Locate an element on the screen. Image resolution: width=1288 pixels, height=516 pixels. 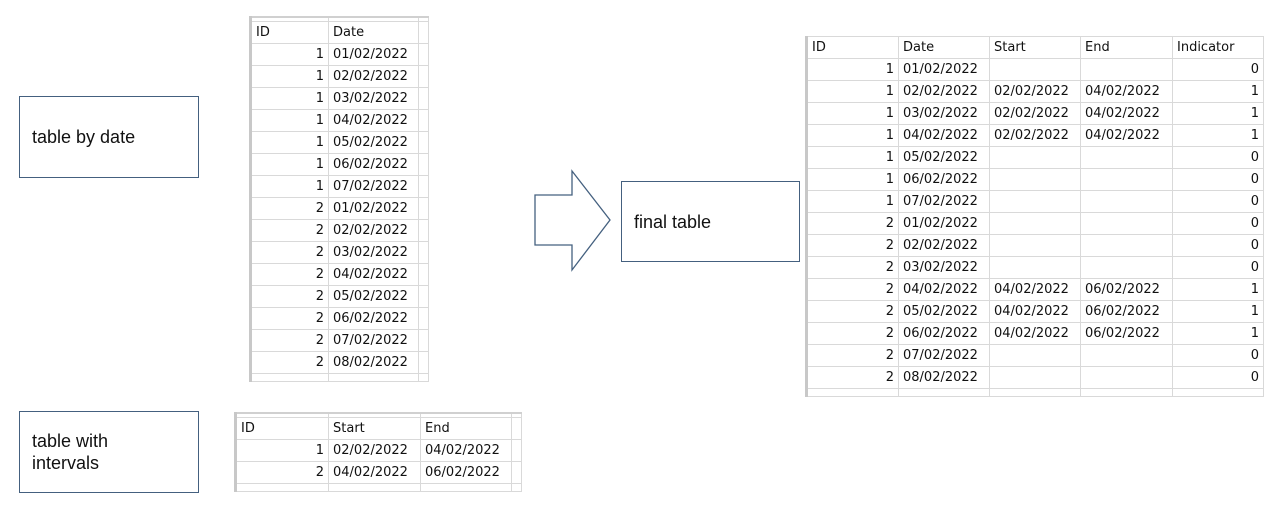
cell-date: 08/02/2022 is located at coordinates (373, 362).